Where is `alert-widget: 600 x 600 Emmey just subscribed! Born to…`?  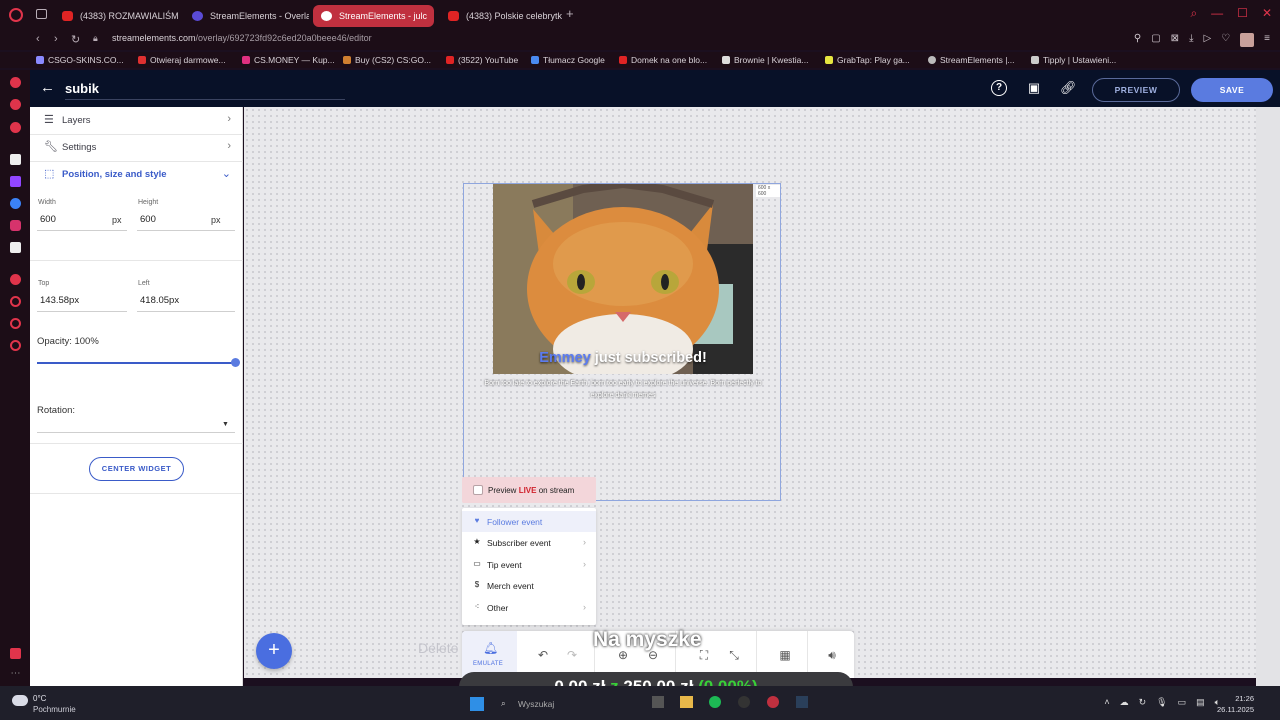
alert-widget: 600 x 600 Emmey just subscribed! Born to… is located at coordinates (622, 342).